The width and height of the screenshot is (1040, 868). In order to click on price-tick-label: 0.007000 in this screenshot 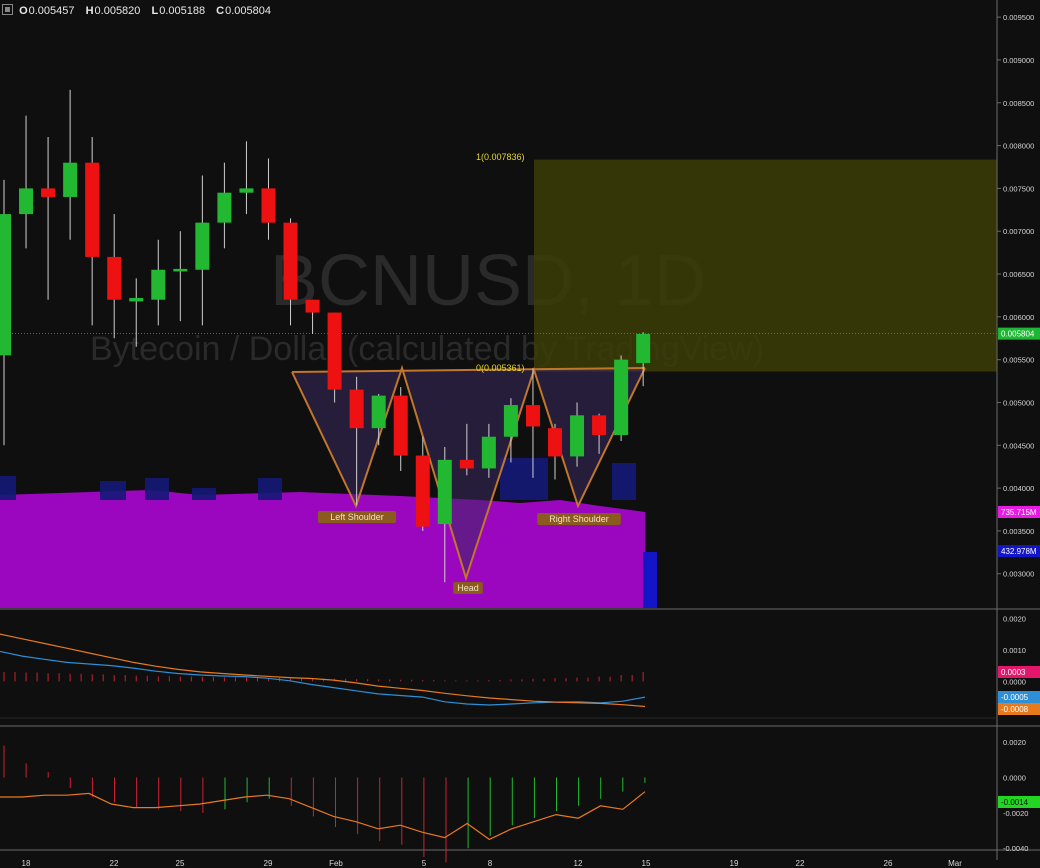, I will do `click(1018, 231)`.